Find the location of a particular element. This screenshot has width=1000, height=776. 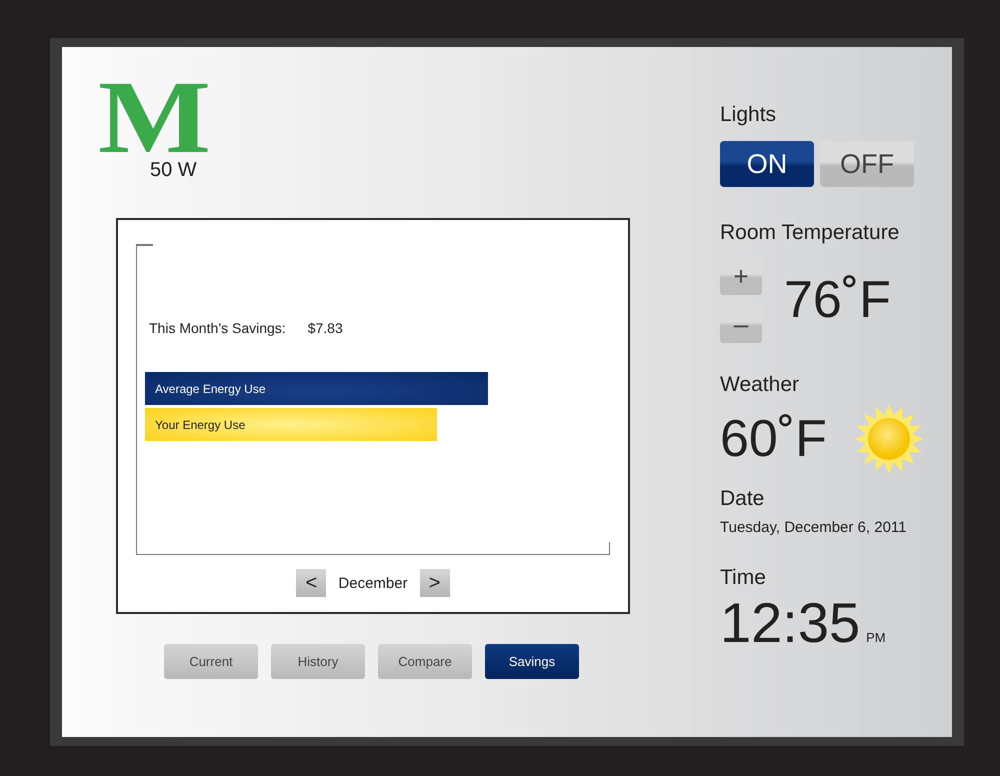

savings-label: This Month’s Savings: is located at coordinates (217, 328).